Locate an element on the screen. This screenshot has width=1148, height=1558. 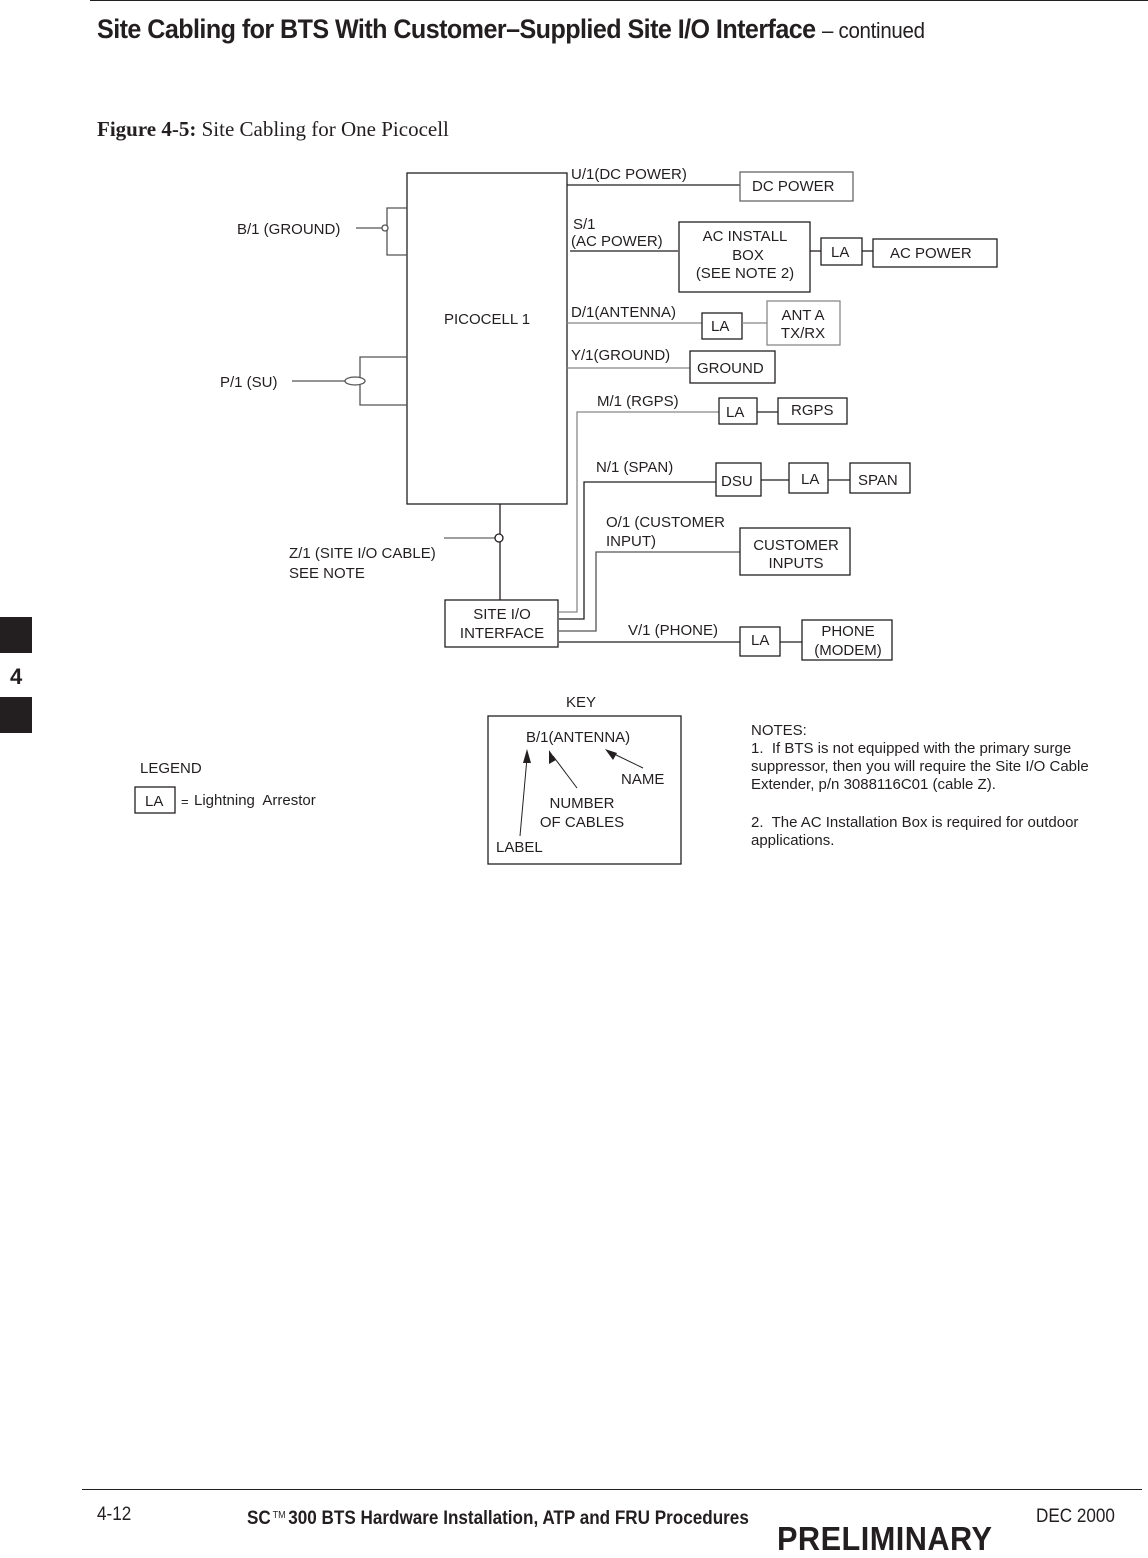
box-customer-inputs-label-1: CUSTOMER is located at coordinates (796, 545).